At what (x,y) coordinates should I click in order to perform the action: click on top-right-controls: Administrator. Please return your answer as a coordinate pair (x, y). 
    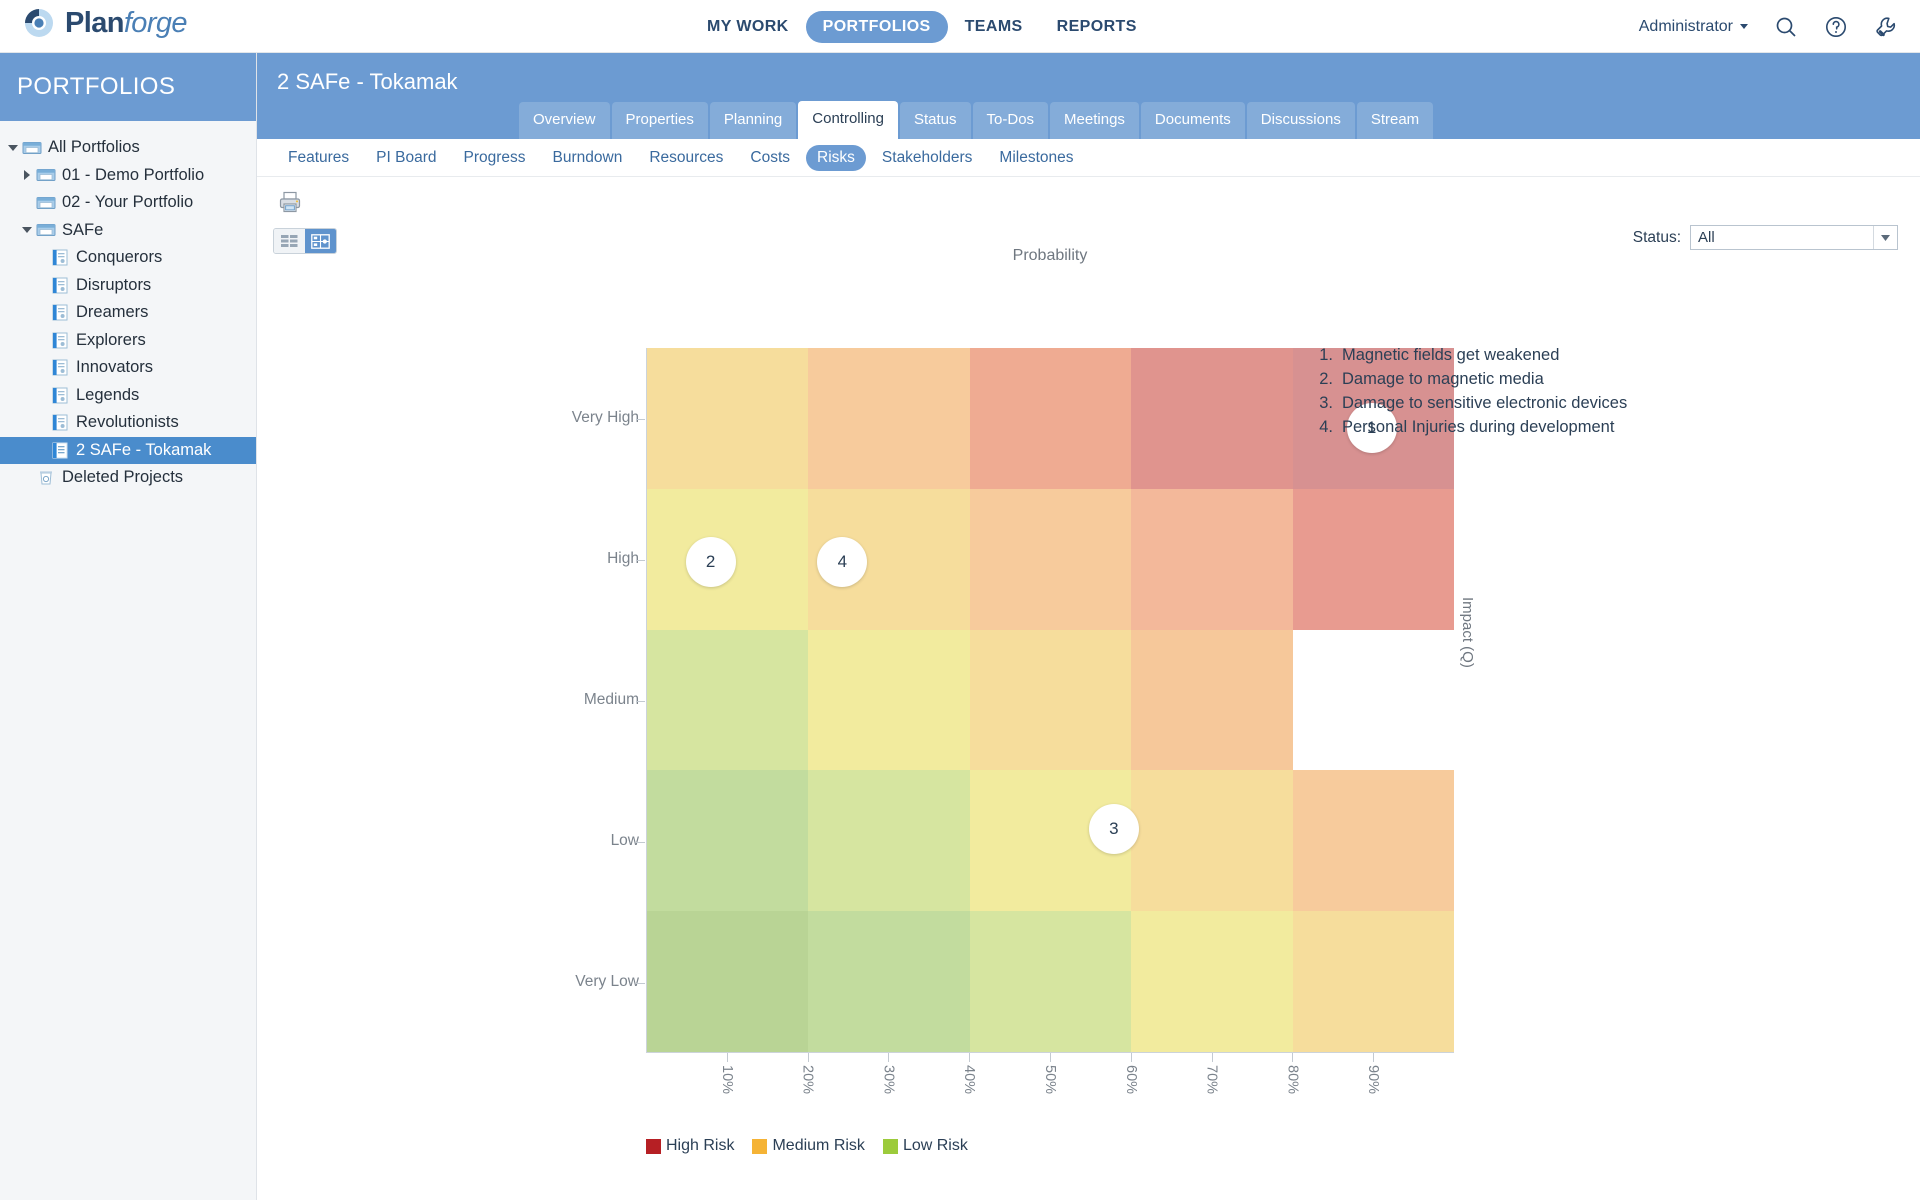
    Looking at the image, I should click on (1768, 26).